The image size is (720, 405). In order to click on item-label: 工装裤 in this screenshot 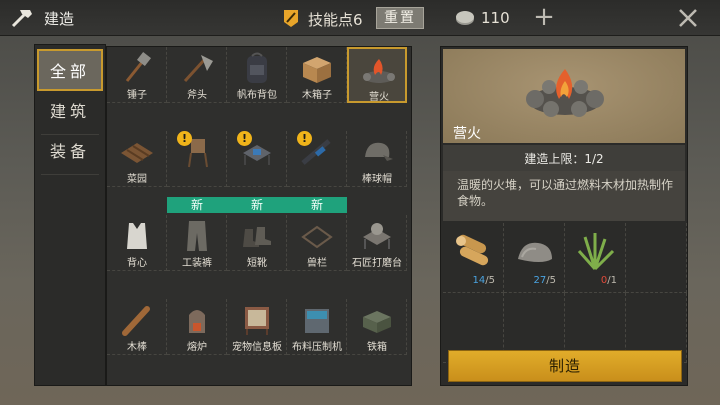, I will do `click(197, 263)`.